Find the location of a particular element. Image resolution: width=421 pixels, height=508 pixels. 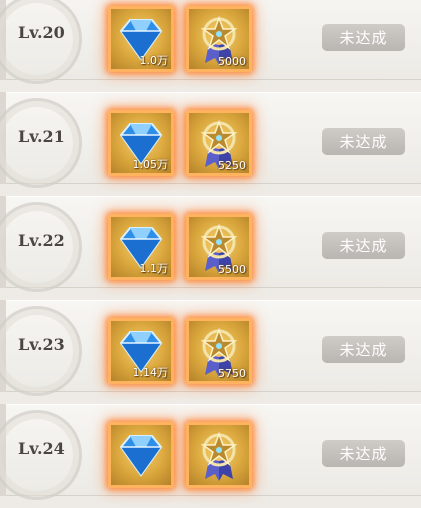

medal-reward-slot is located at coordinates (219, 455).